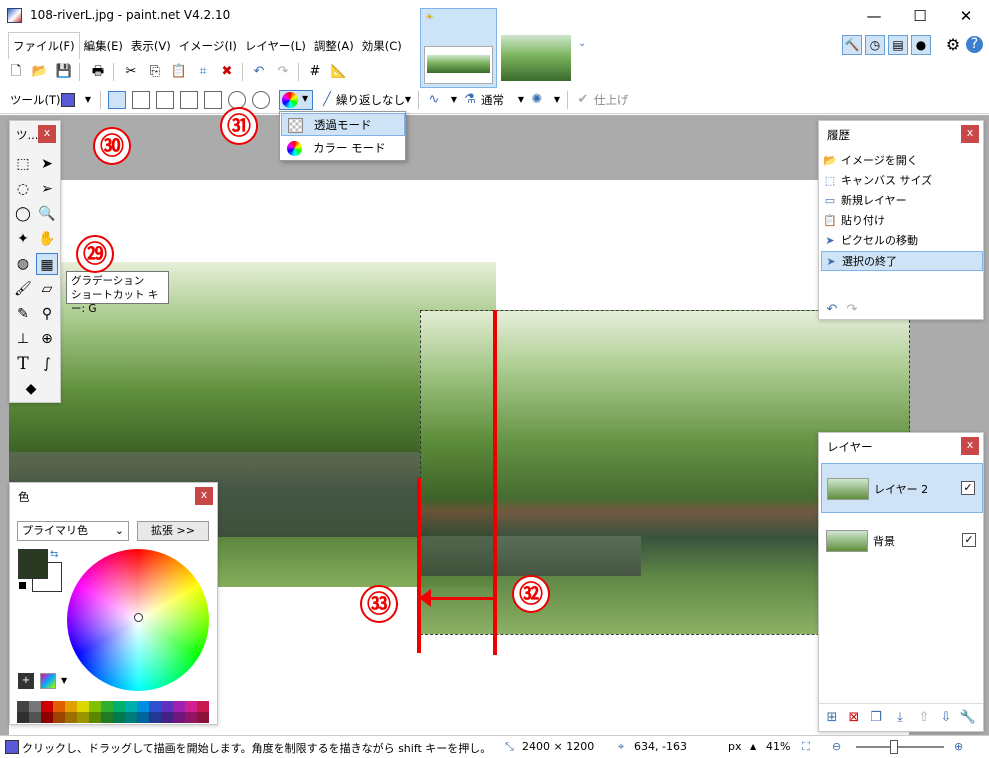 Image resolution: width=989 pixels, height=758 pixels. What do you see at coordinates (23, 364) in the screenshot?
I see `text-tool-icon: T` at bounding box center [23, 364].